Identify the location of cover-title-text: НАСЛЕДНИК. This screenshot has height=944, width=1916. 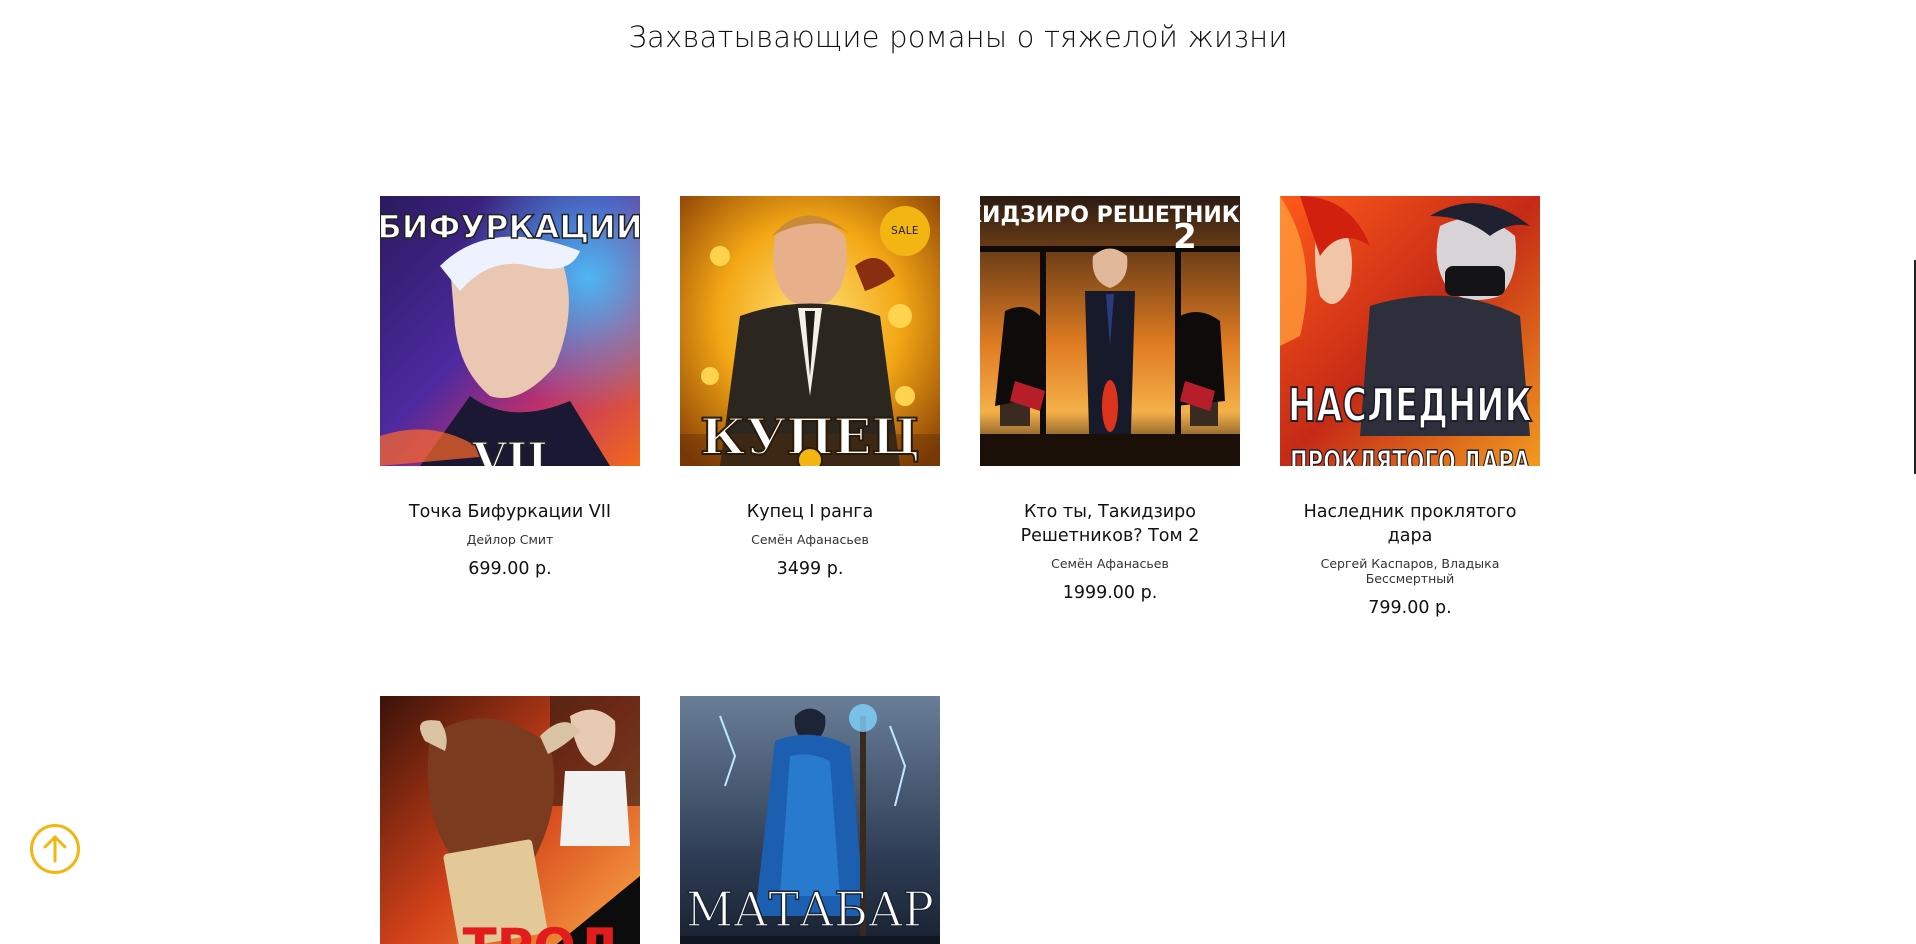
(1410, 405).